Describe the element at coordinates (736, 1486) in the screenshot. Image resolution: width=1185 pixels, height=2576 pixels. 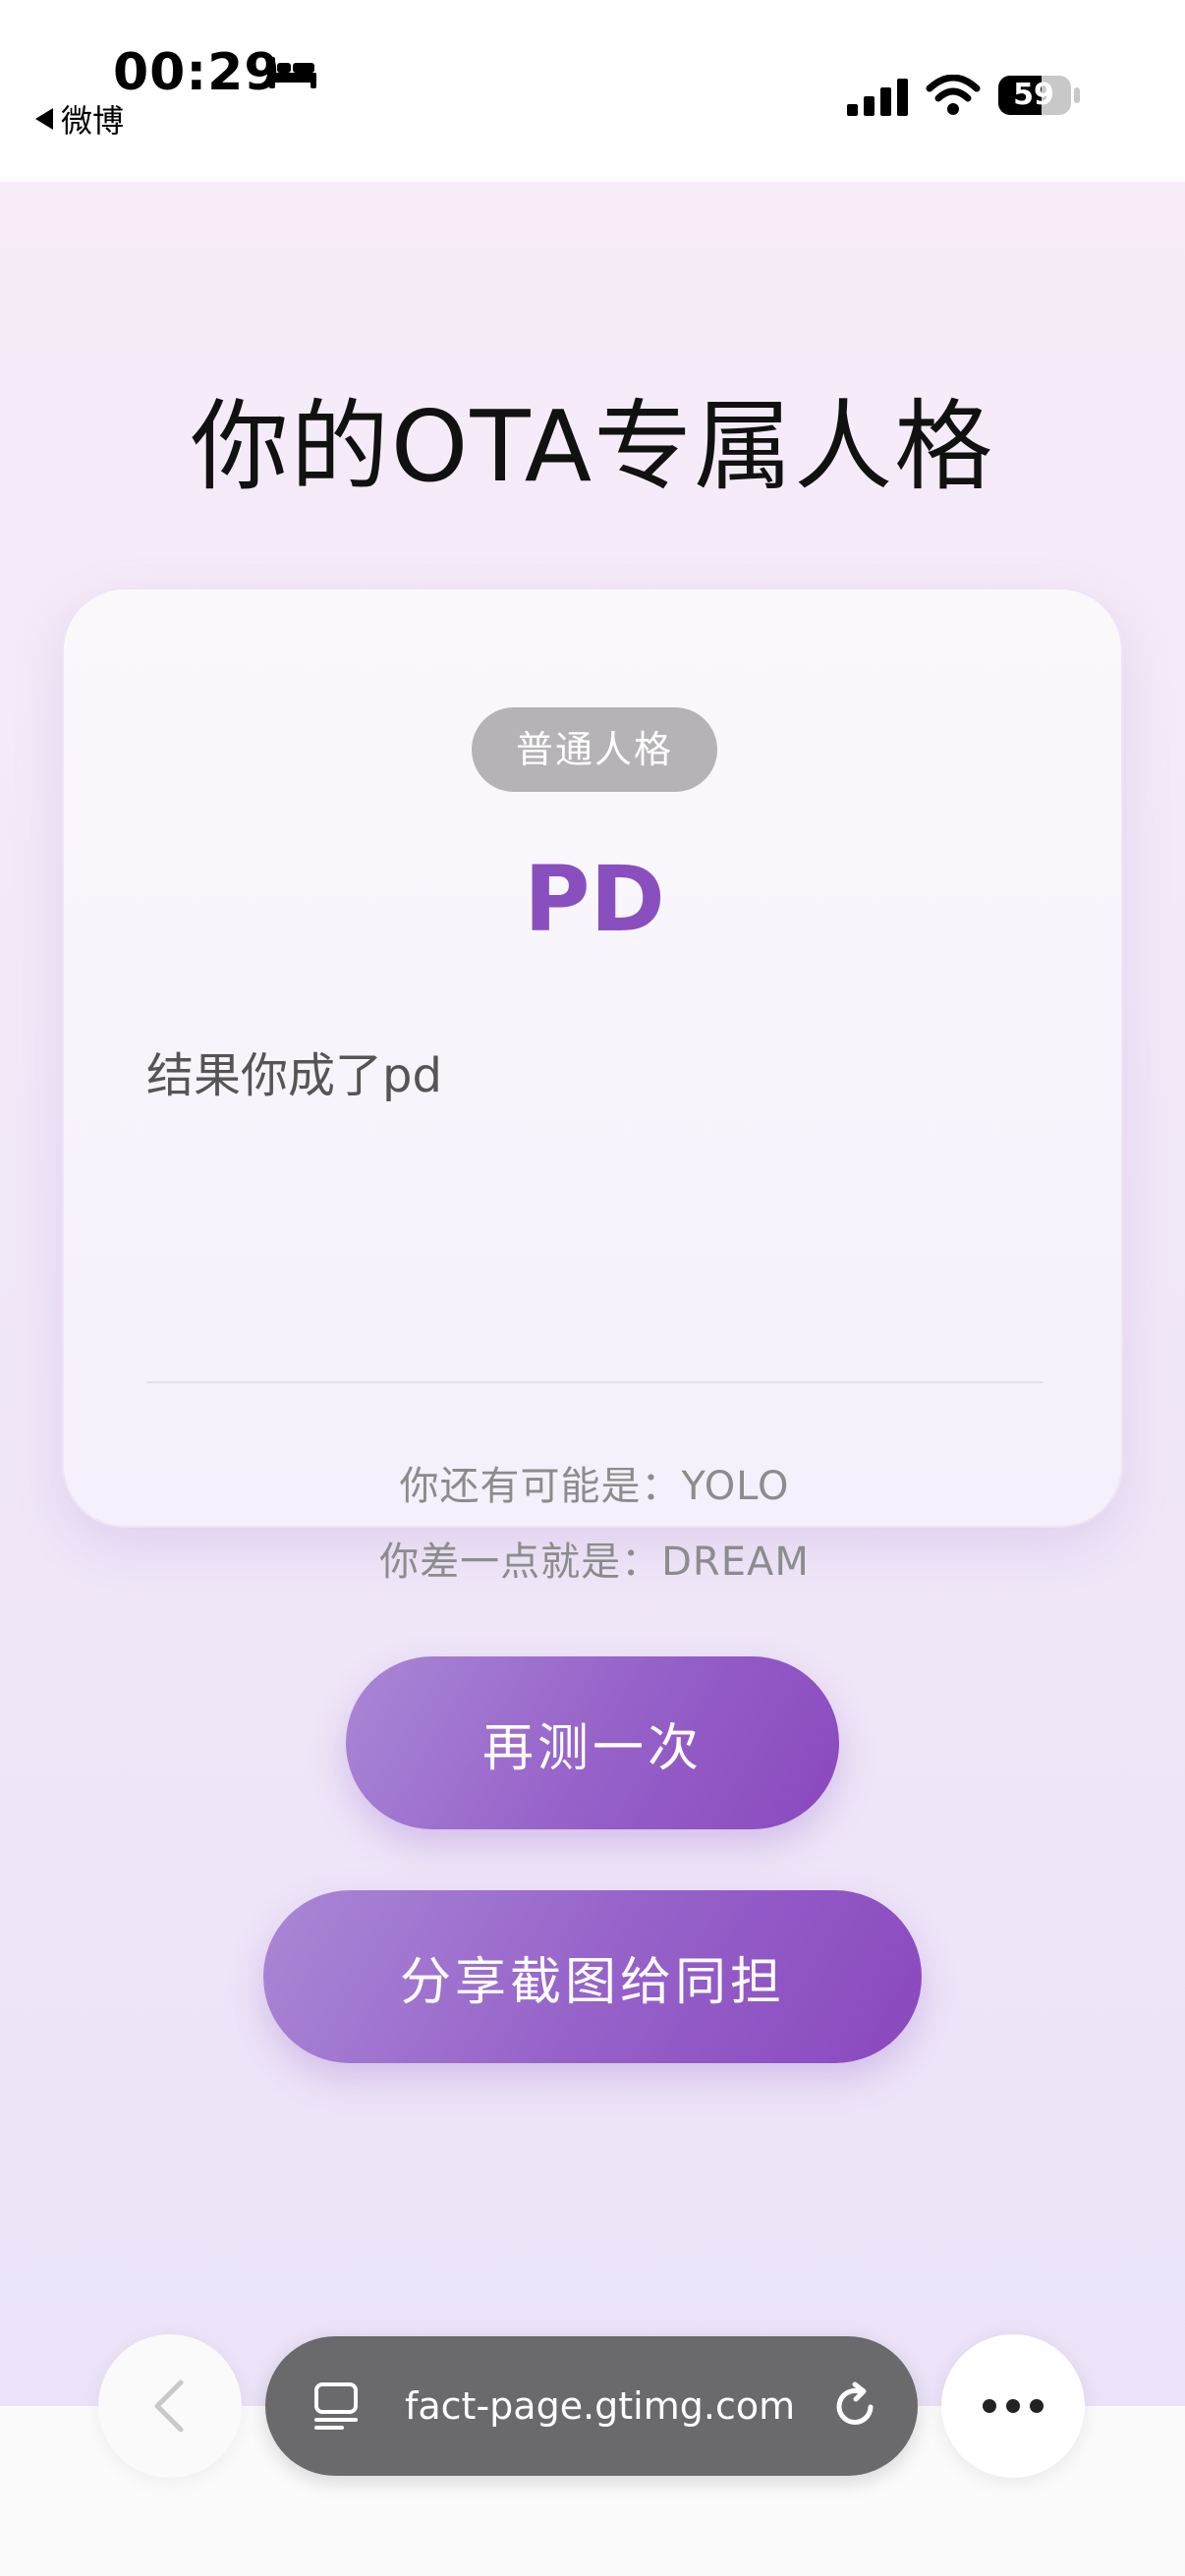
I see `alt1-value: YOLO` at that location.